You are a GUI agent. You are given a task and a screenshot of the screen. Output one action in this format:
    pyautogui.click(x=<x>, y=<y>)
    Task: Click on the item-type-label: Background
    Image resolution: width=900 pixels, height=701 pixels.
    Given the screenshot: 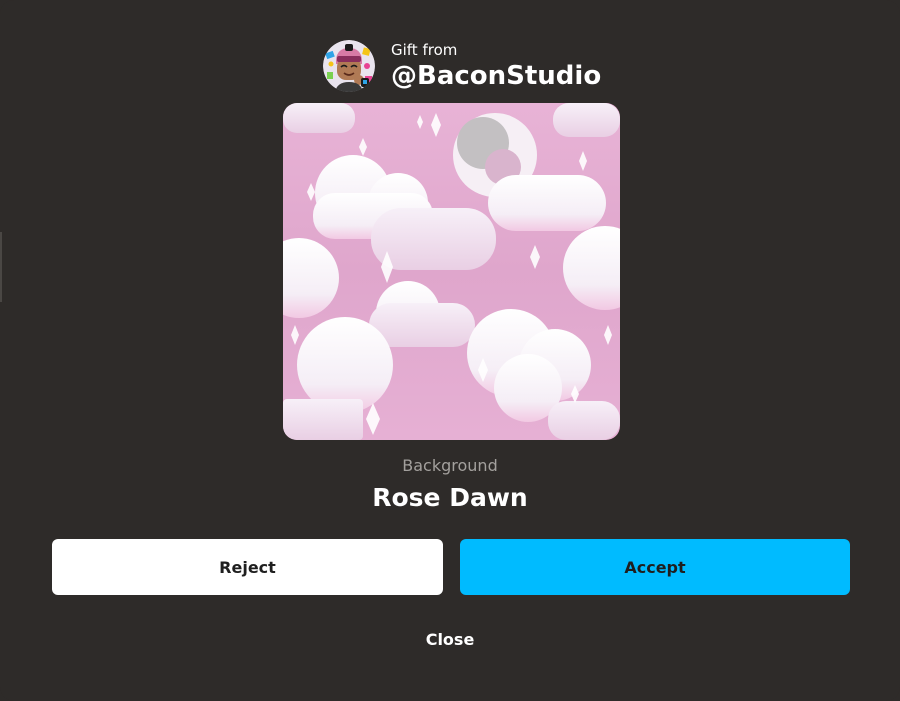 What is the action you would take?
    pyautogui.click(x=450, y=465)
    